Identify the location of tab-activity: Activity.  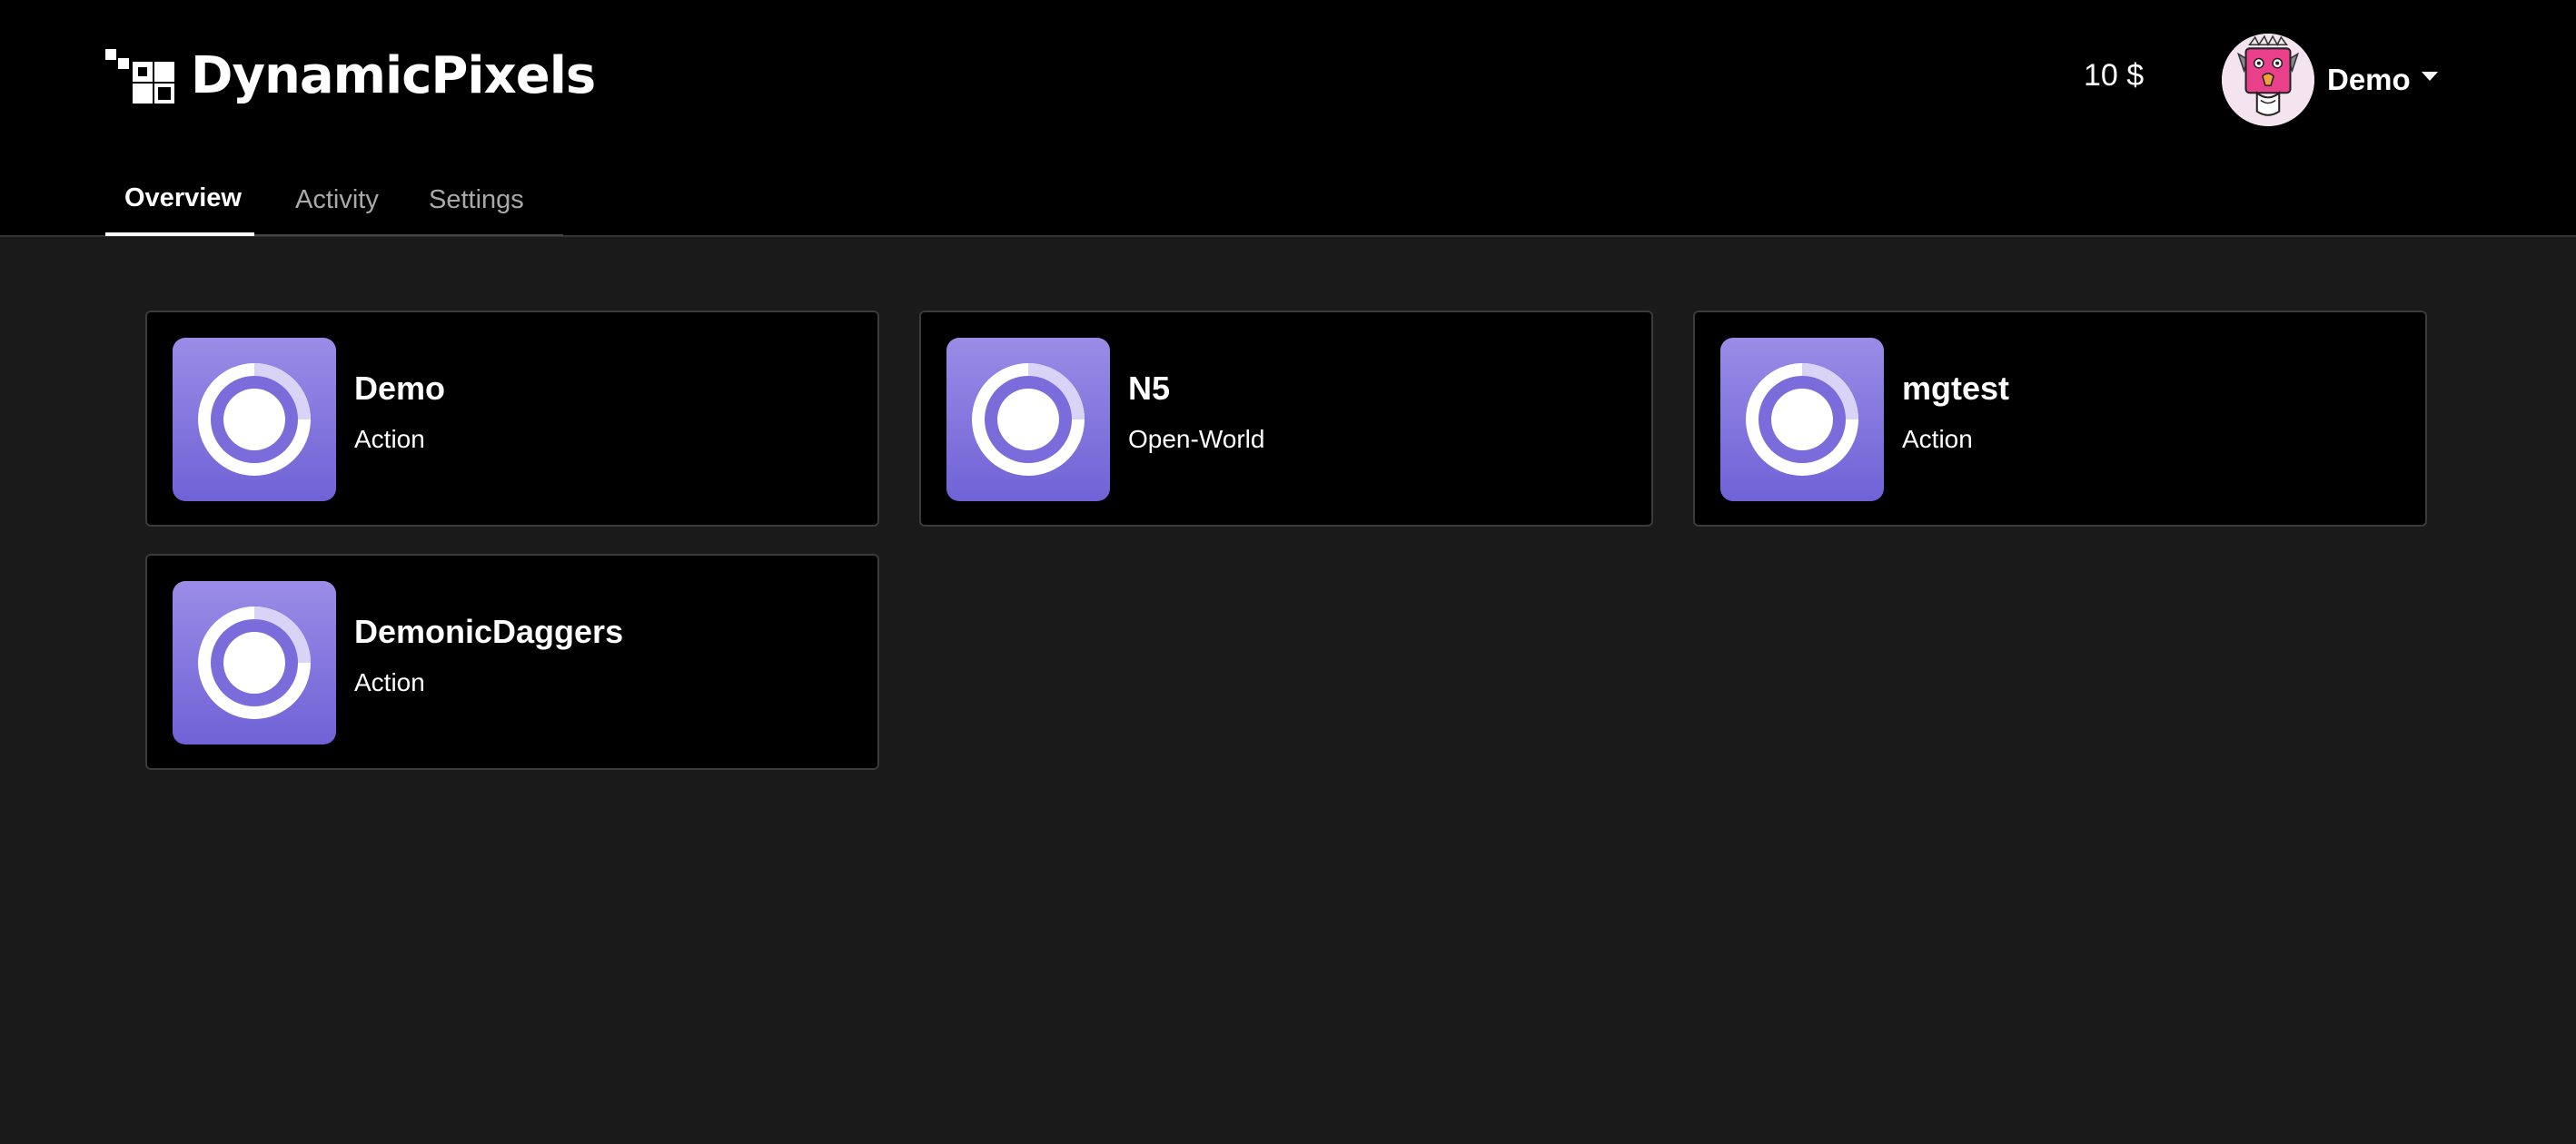
(333, 203).